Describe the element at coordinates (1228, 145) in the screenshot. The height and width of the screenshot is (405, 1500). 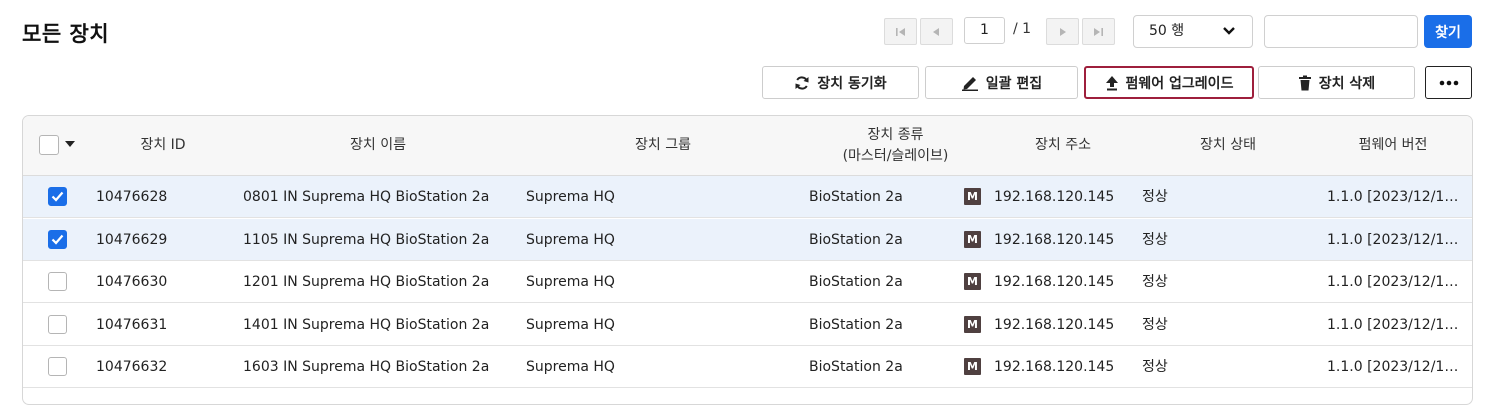
I see `header-device-status: 장치 상태` at that location.